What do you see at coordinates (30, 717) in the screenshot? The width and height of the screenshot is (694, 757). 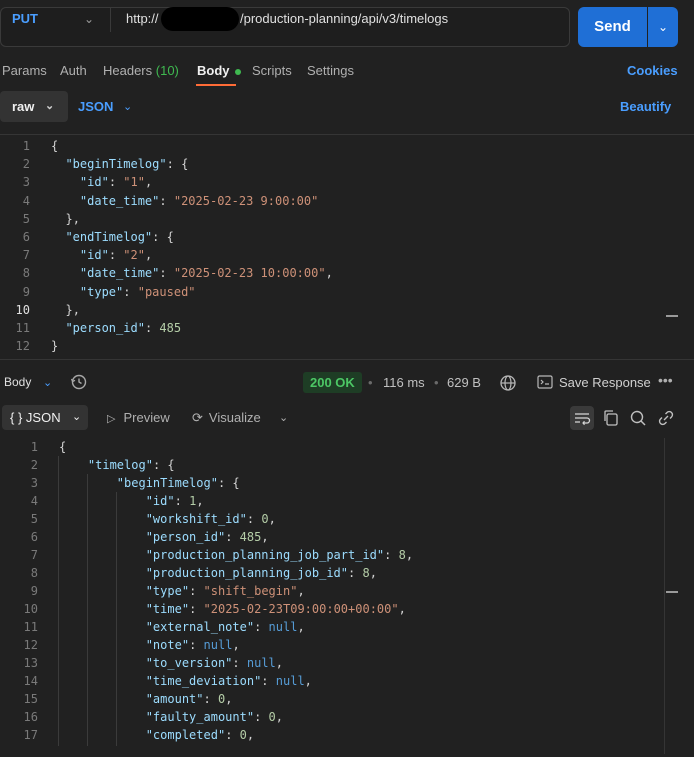 I see `line-number: 16` at bounding box center [30, 717].